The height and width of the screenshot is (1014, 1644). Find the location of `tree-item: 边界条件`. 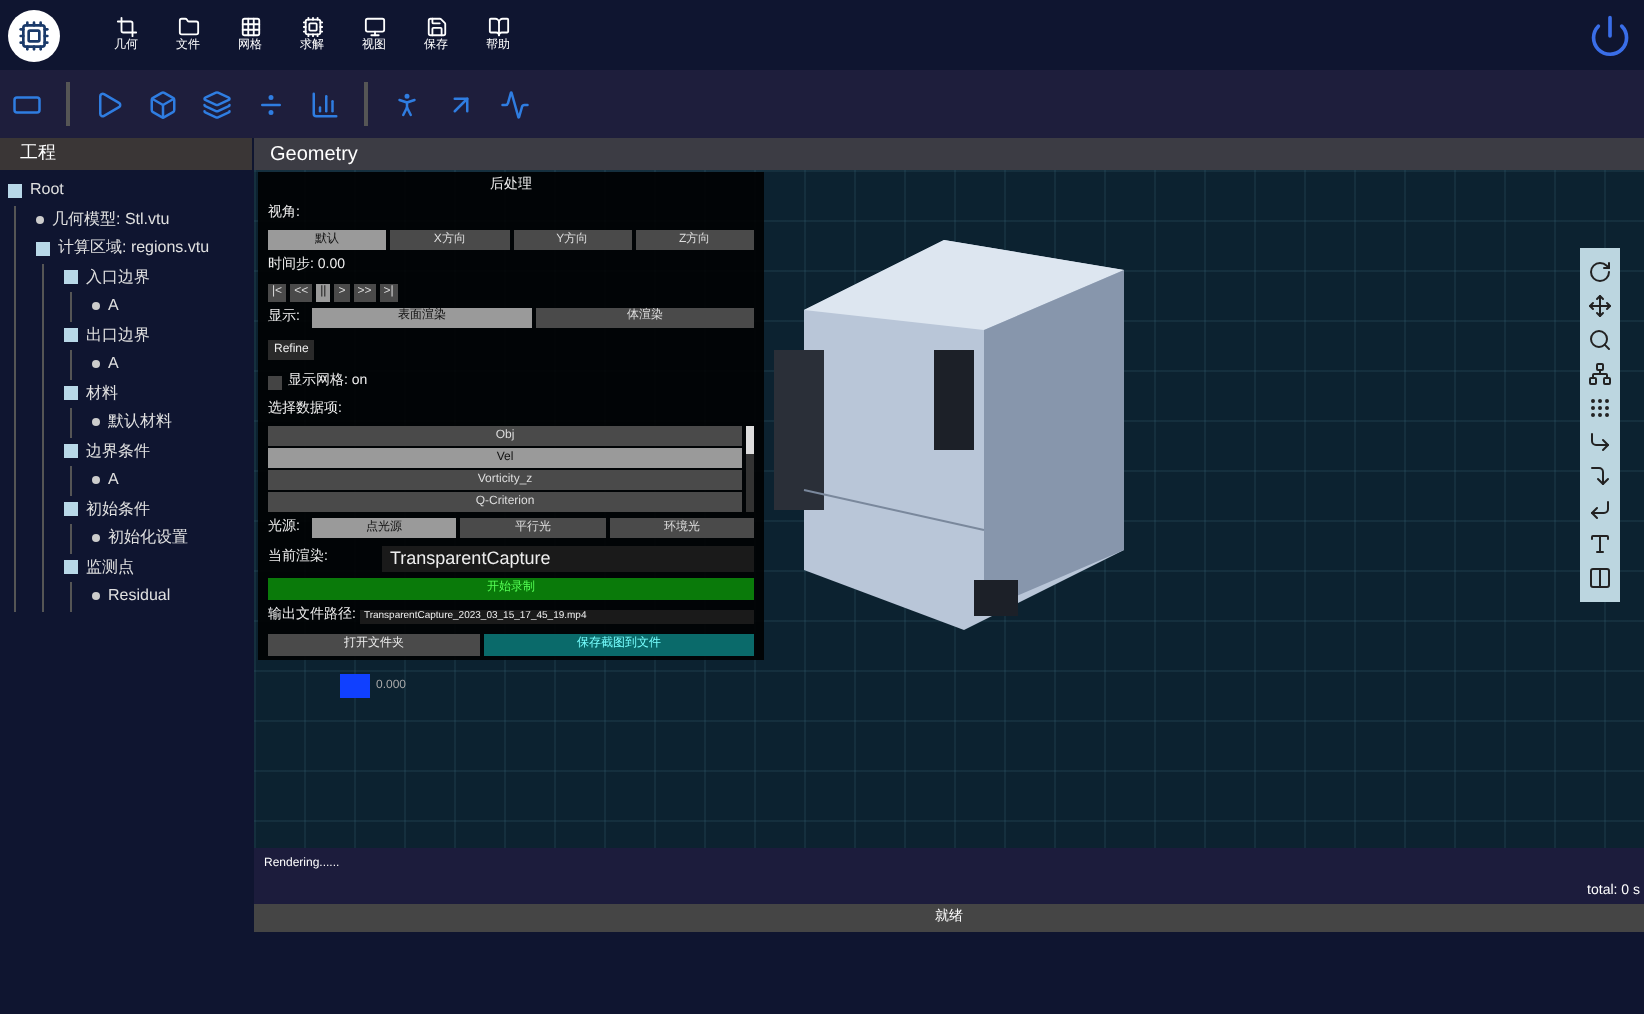

tree-item: 边界条件 is located at coordinates (118, 451).